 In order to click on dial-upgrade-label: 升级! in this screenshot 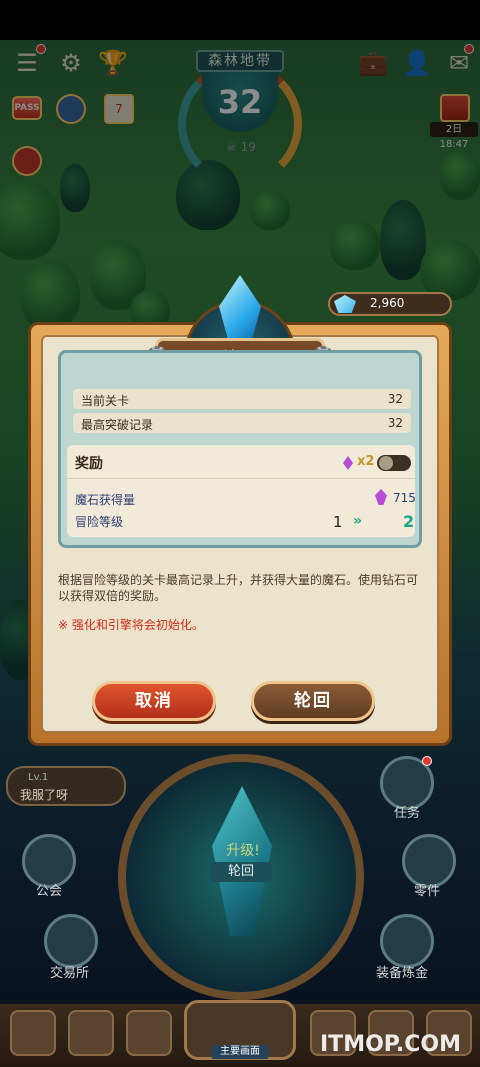, I will do `click(243, 851)`.